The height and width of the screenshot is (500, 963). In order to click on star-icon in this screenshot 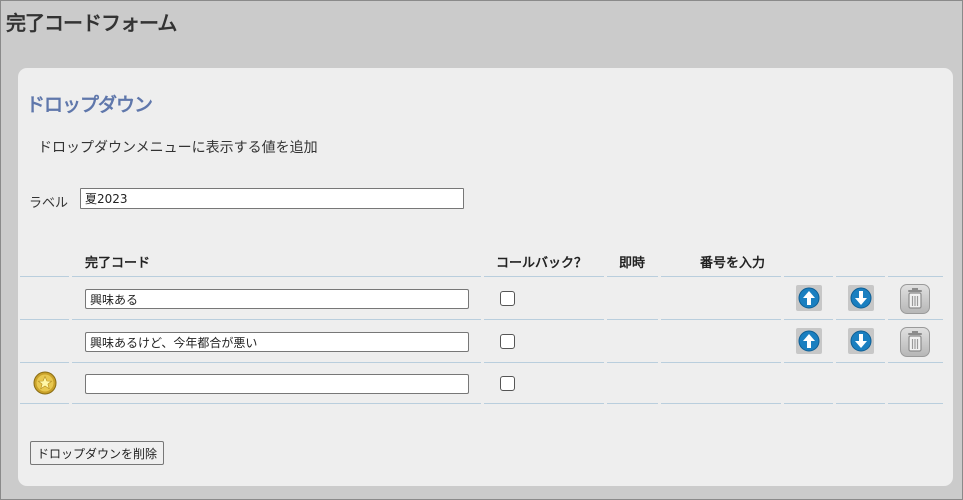, I will do `click(45, 383)`.